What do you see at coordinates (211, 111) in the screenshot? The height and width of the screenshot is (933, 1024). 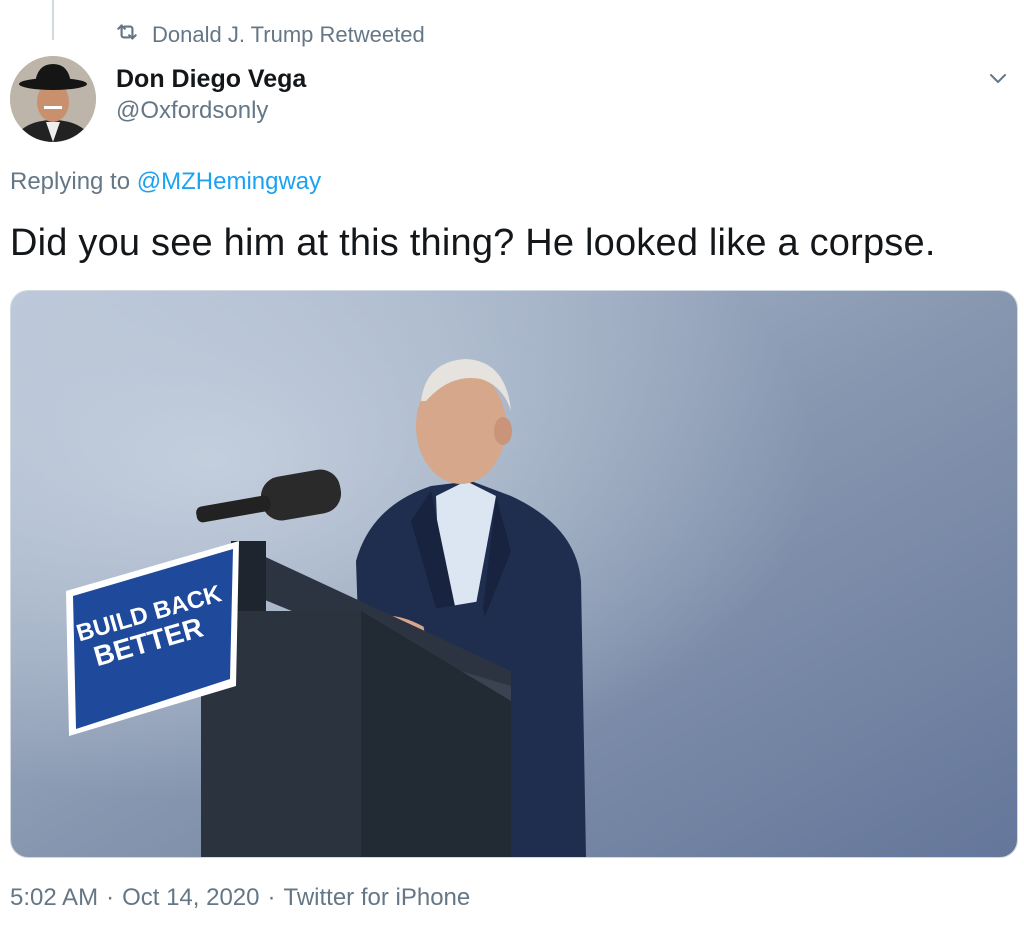 I see `author-handle: @Oxfordsonly` at bounding box center [211, 111].